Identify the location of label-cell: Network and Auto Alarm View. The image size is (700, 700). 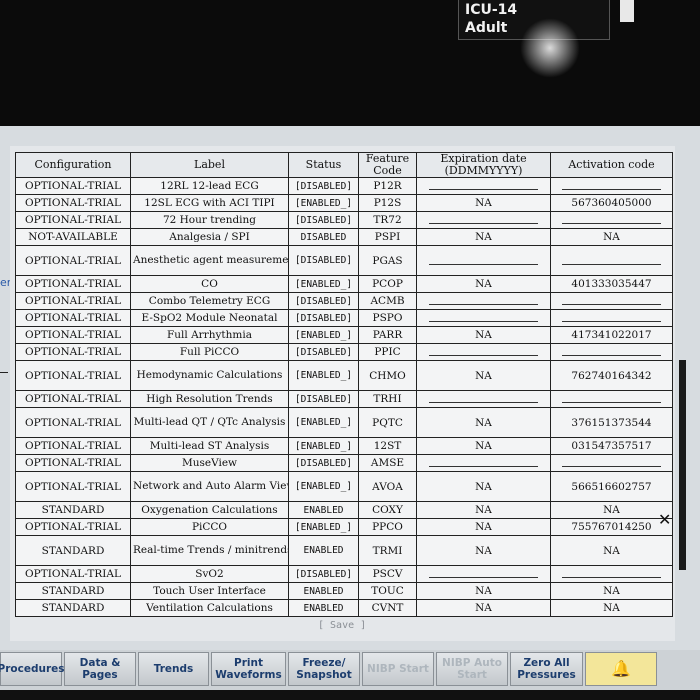
(209, 486).